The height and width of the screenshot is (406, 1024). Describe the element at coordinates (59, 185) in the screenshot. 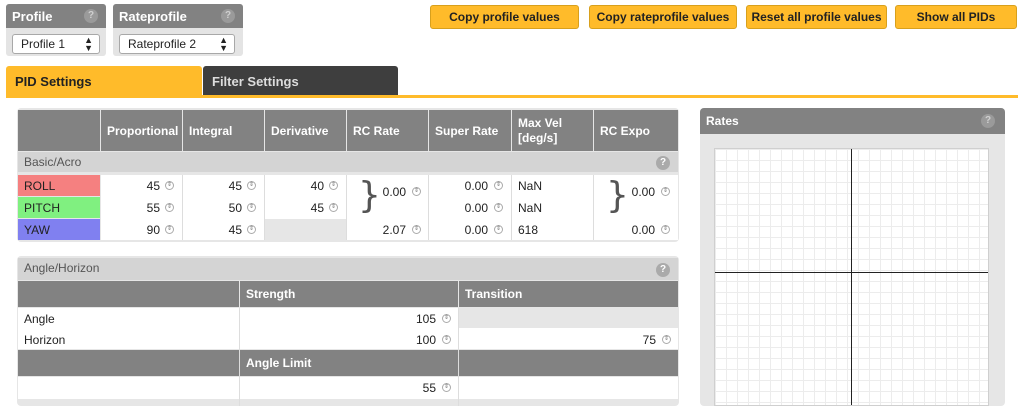

I see `axis-label-roll: ROLL` at that location.